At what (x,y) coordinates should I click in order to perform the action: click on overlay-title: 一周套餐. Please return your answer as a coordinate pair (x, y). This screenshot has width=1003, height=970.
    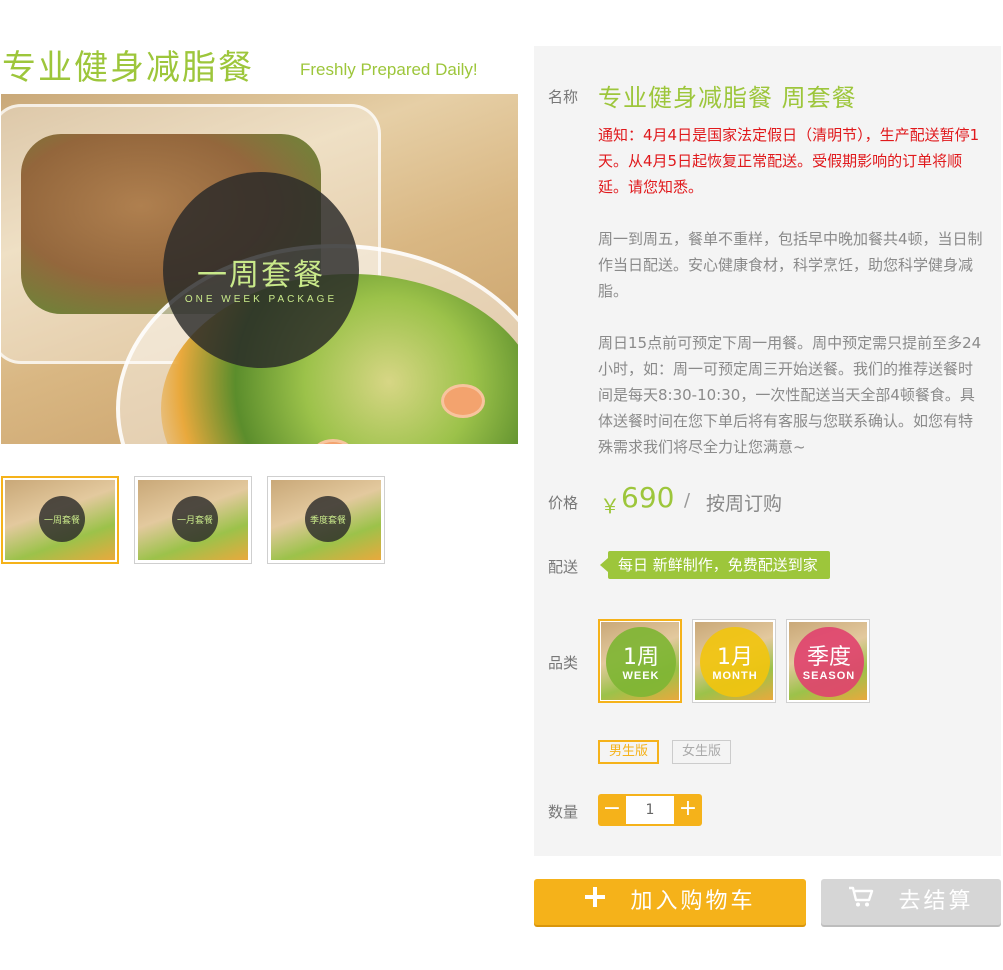
    Looking at the image, I should click on (261, 275).